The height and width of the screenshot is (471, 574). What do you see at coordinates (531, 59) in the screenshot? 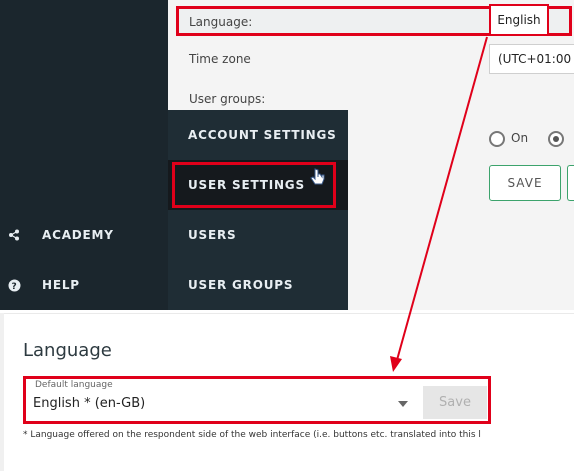
I see `timezone-select: (UTC+01:00` at bounding box center [531, 59].